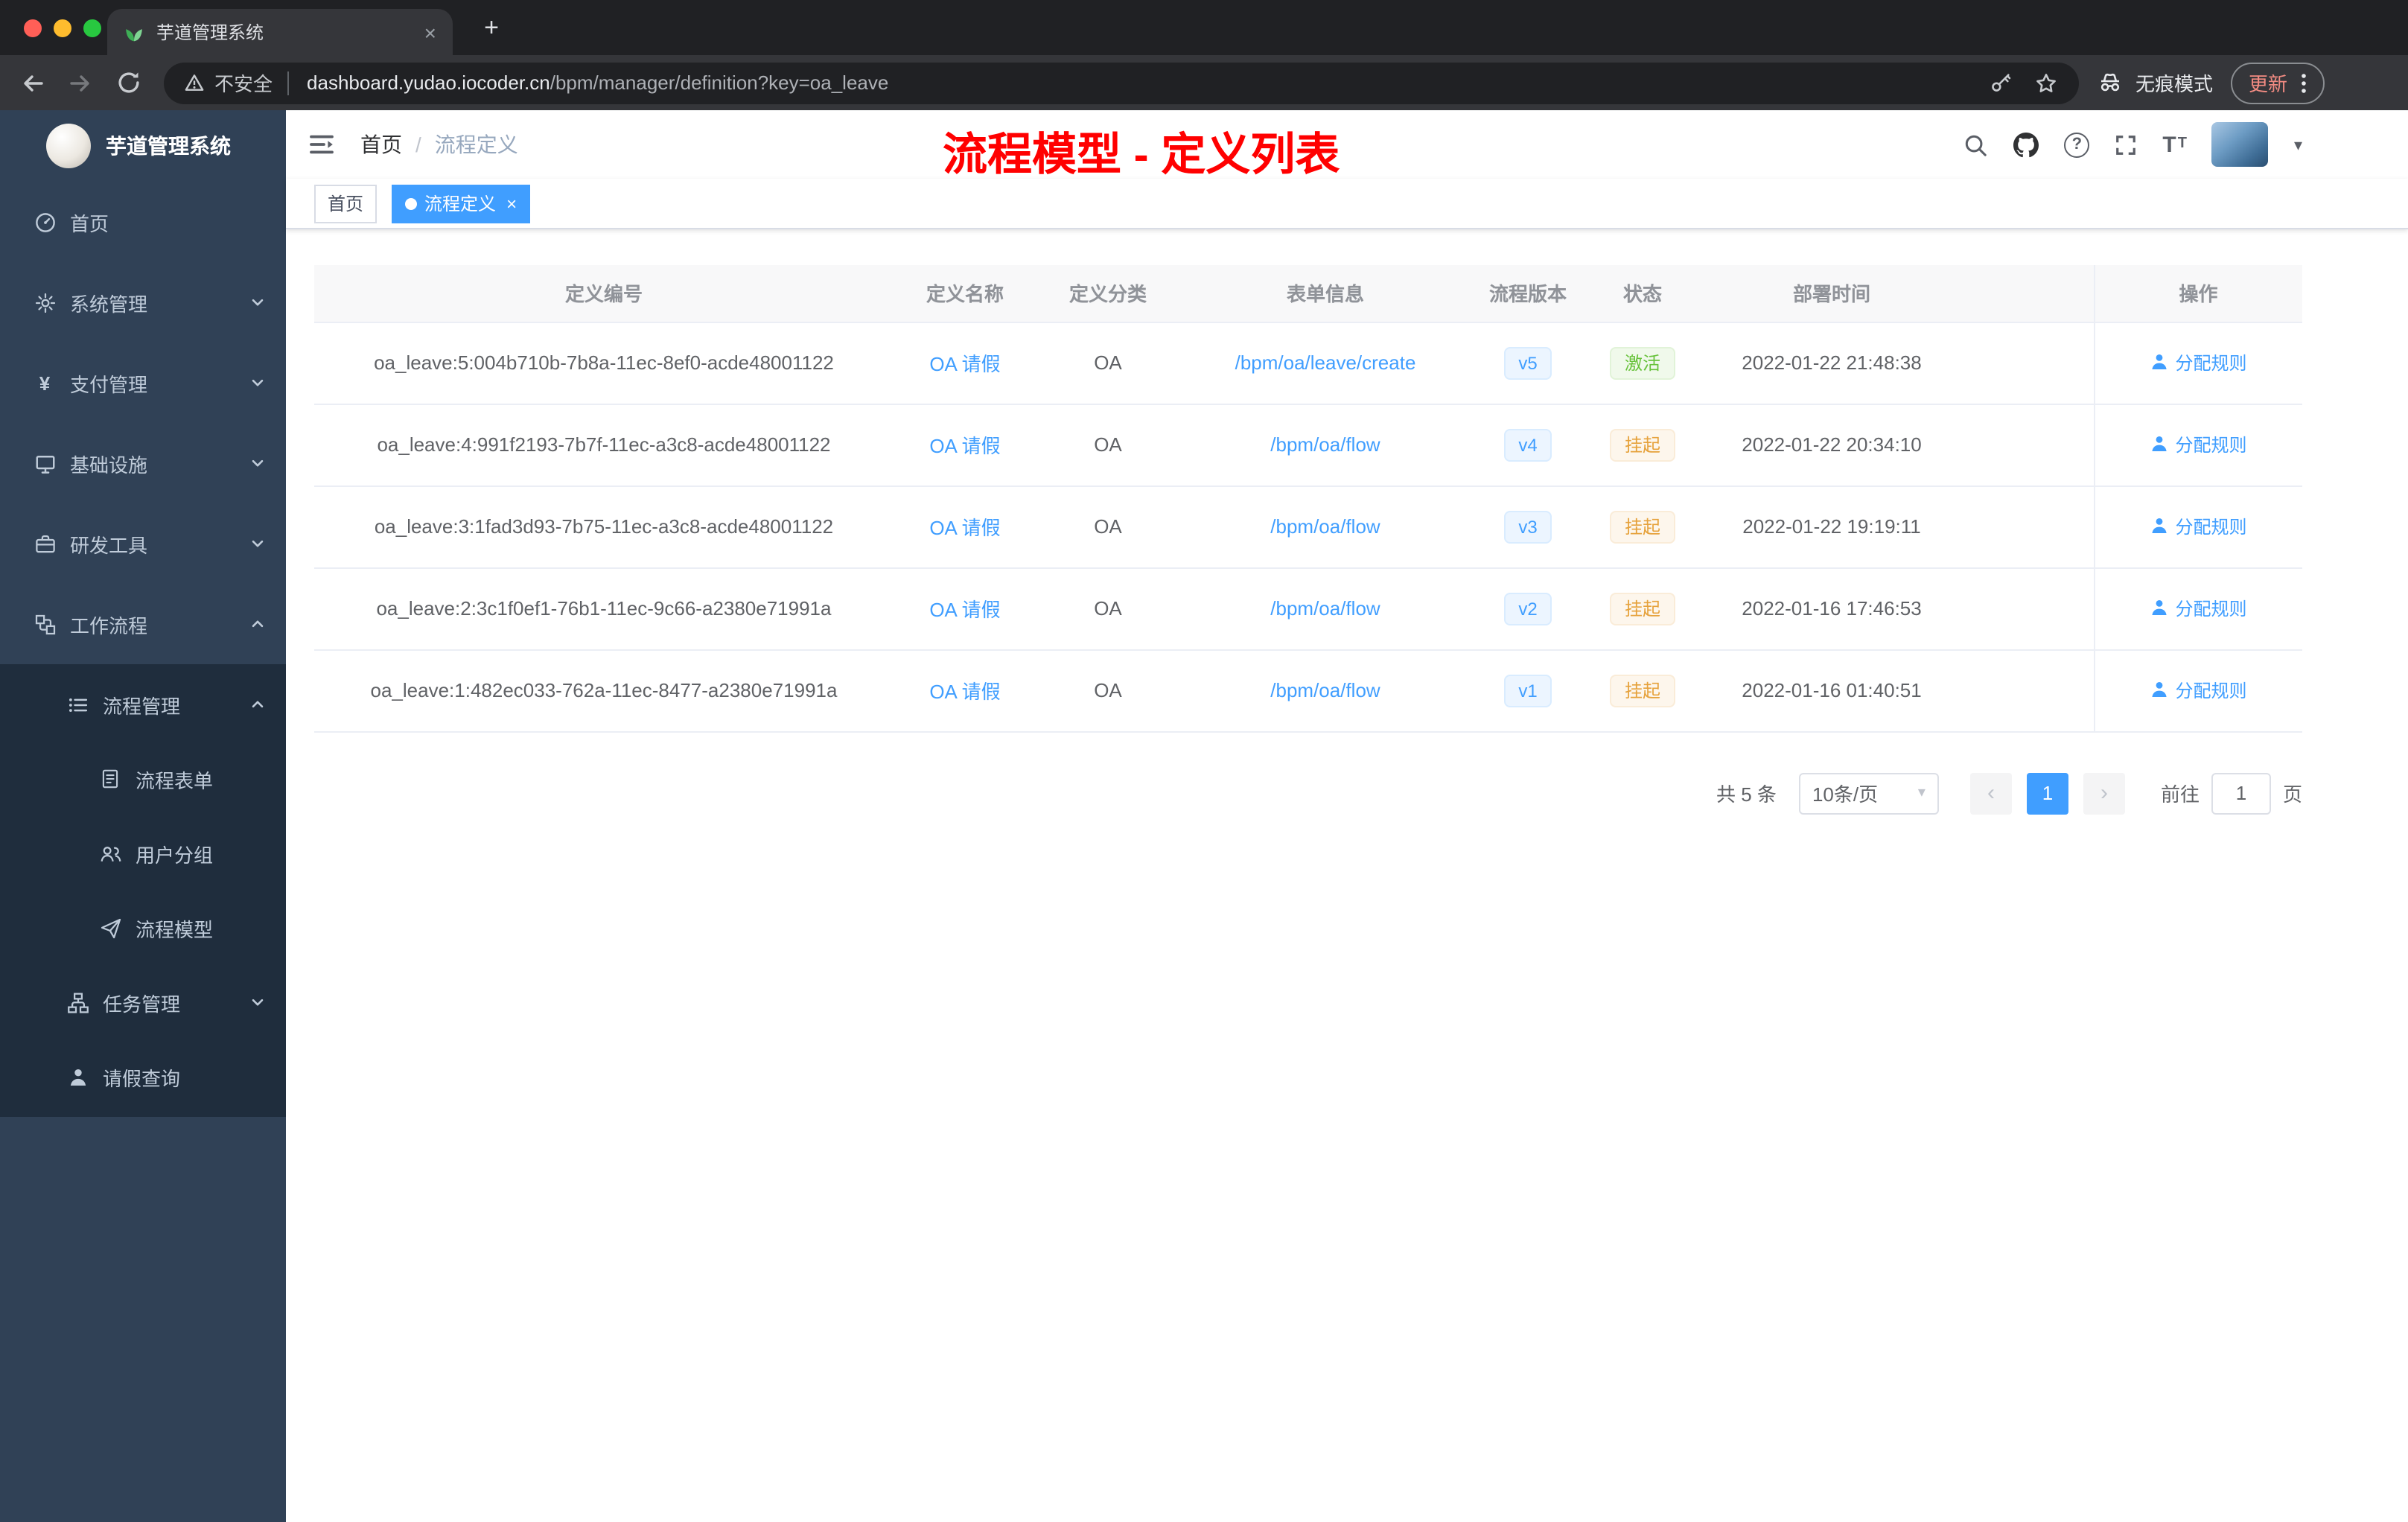 Image resolution: width=2408 pixels, height=1522 pixels. I want to click on password-key-icon, so click(2001, 82).